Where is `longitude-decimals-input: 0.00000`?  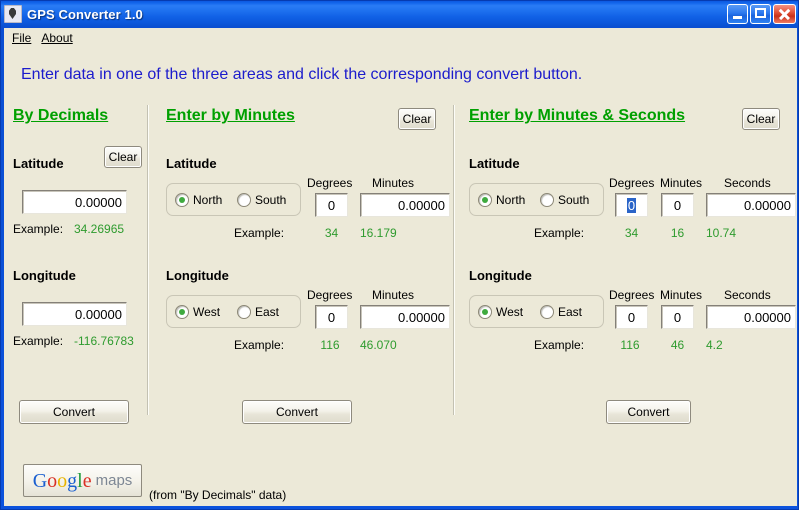
longitude-decimals-input: 0.00000 is located at coordinates (74, 314).